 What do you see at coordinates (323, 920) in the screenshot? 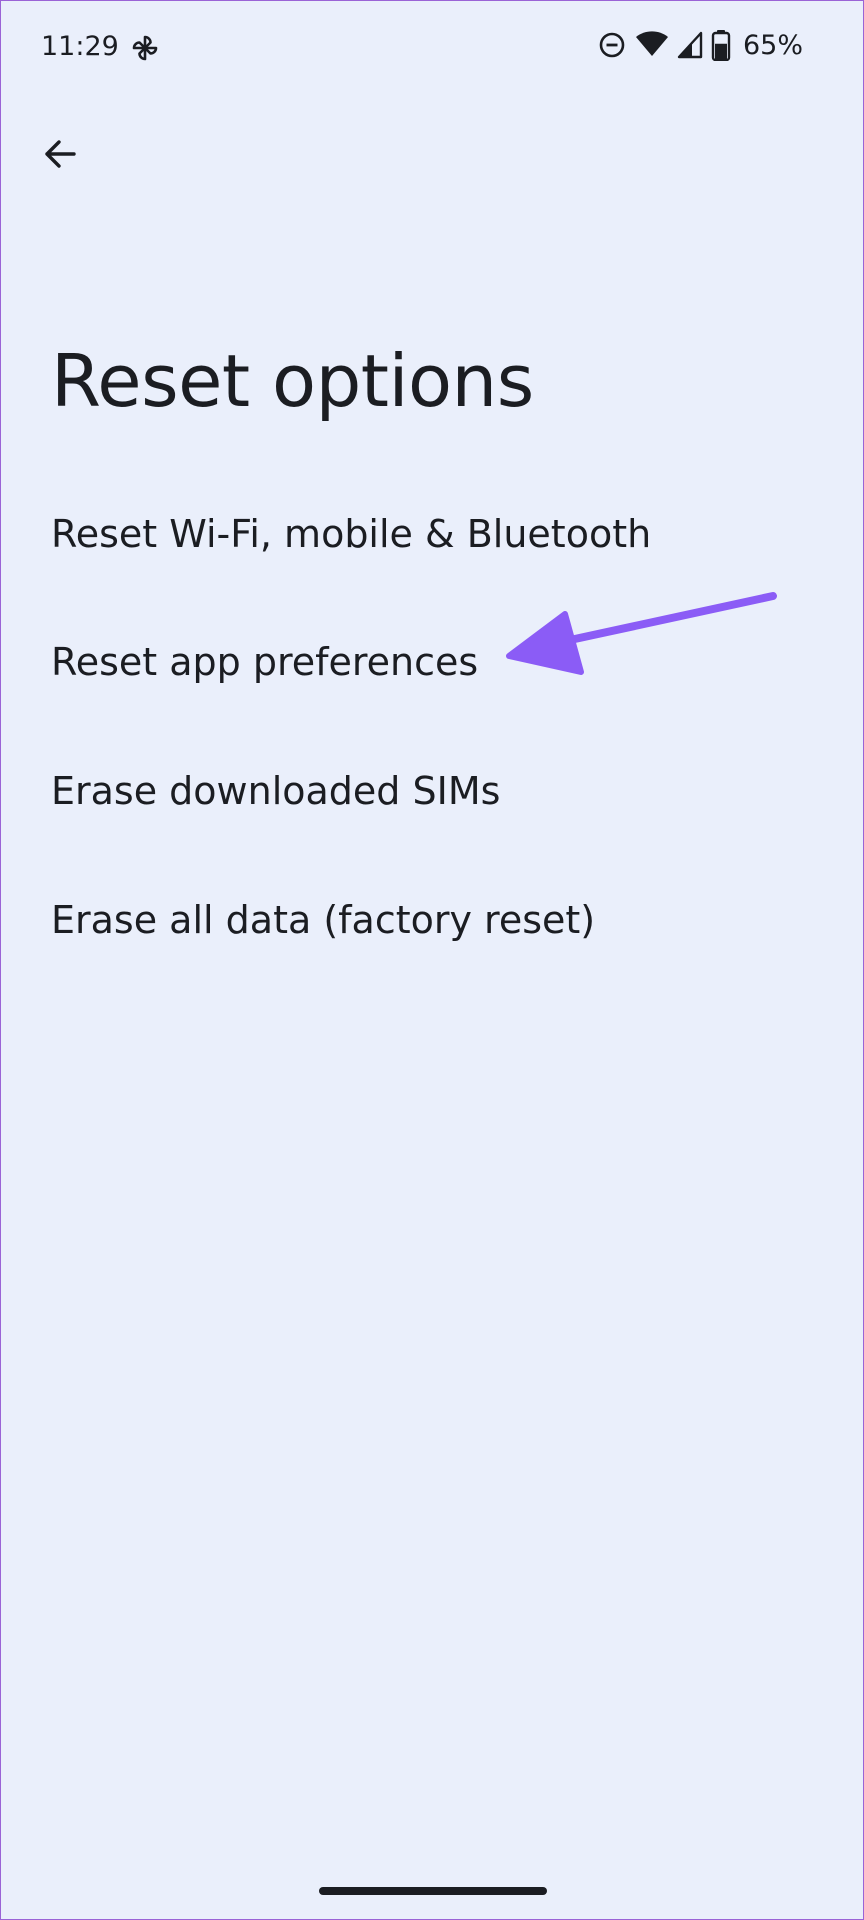
I see `option-label: Erase all data (factory reset)` at bounding box center [323, 920].